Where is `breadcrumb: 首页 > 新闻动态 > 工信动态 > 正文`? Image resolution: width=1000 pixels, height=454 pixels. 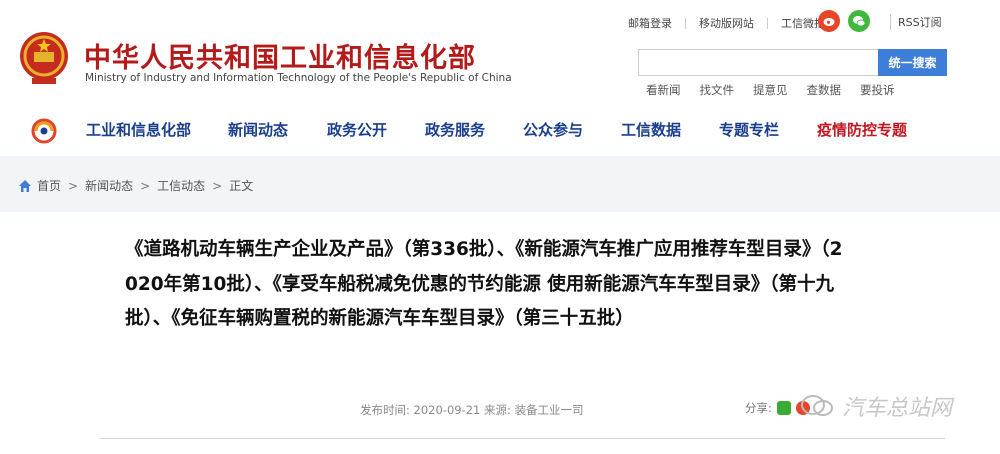 breadcrumb: 首页 > 新闻动态 > 工信动态 > 正文 is located at coordinates (135, 185).